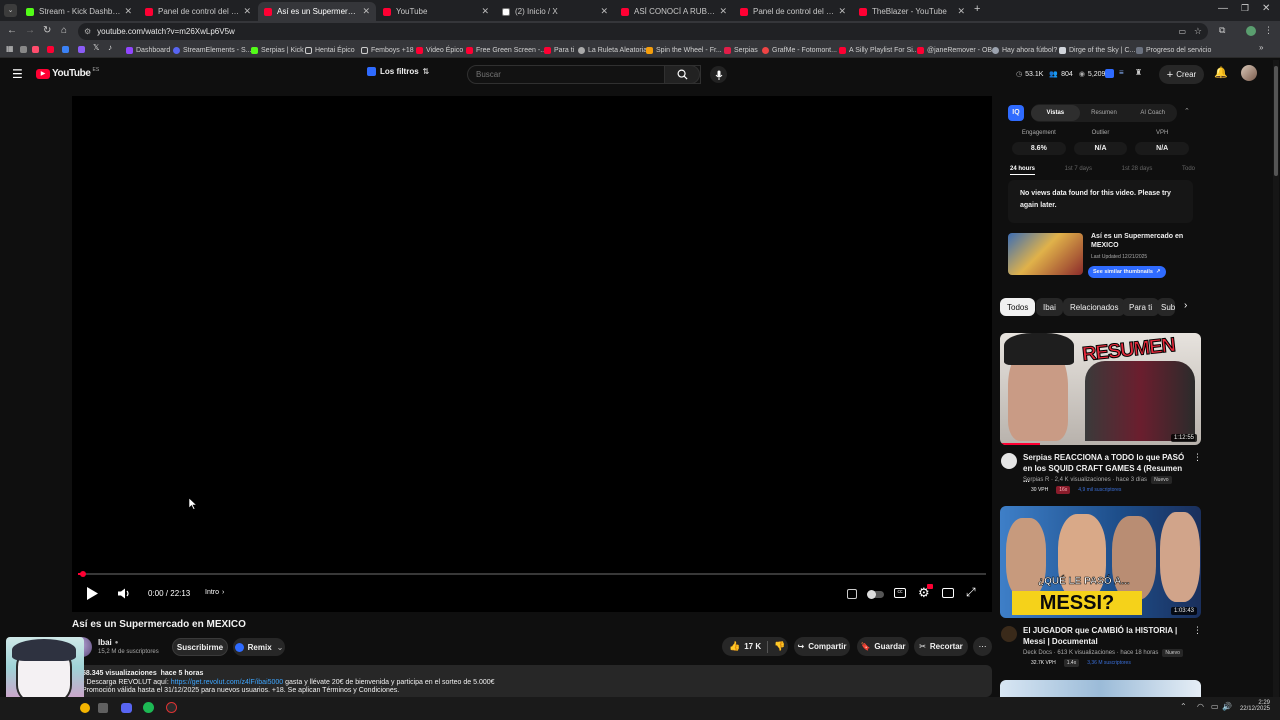 The image size is (1280, 720). I want to click on subscribe-button: Suscribirme, so click(200, 647).